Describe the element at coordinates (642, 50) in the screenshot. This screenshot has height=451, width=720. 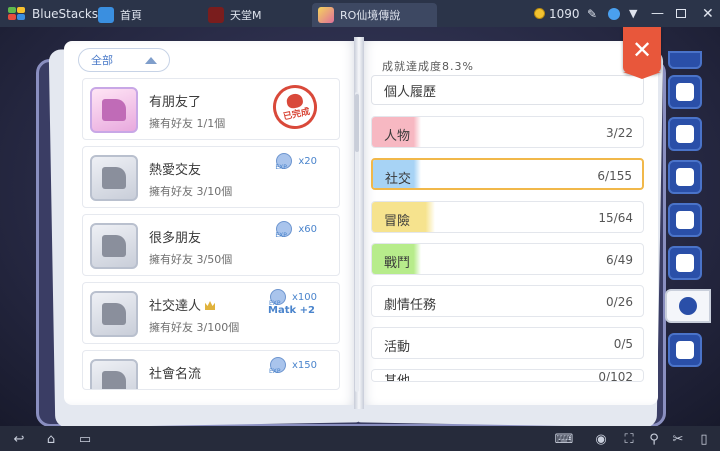
I see `close-icon: ✕` at that location.